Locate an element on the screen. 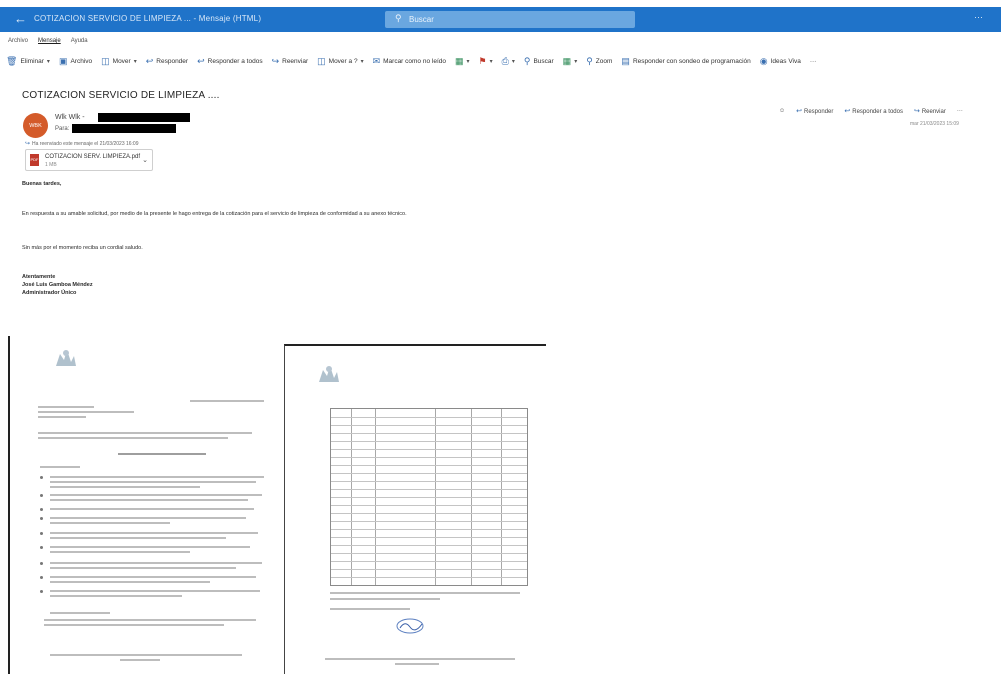  attachment-size: 1 MB is located at coordinates (51, 165).